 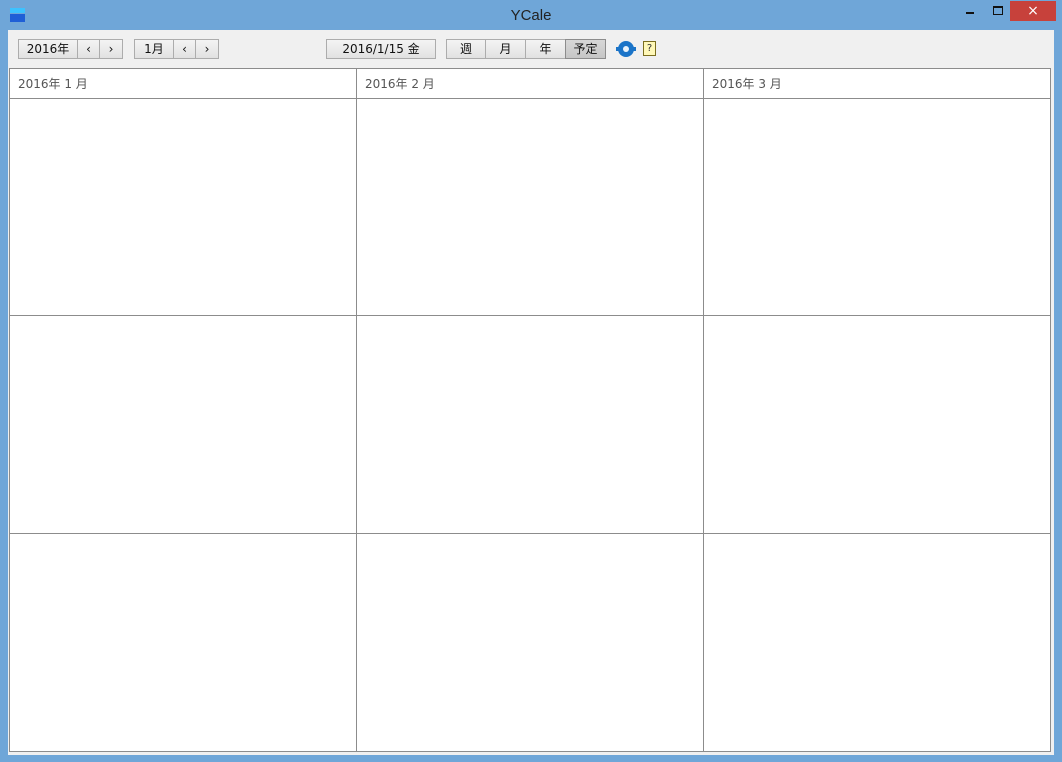 What do you see at coordinates (111, 49) in the screenshot?
I see `next-year-button: ›` at bounding box center [111, 49].